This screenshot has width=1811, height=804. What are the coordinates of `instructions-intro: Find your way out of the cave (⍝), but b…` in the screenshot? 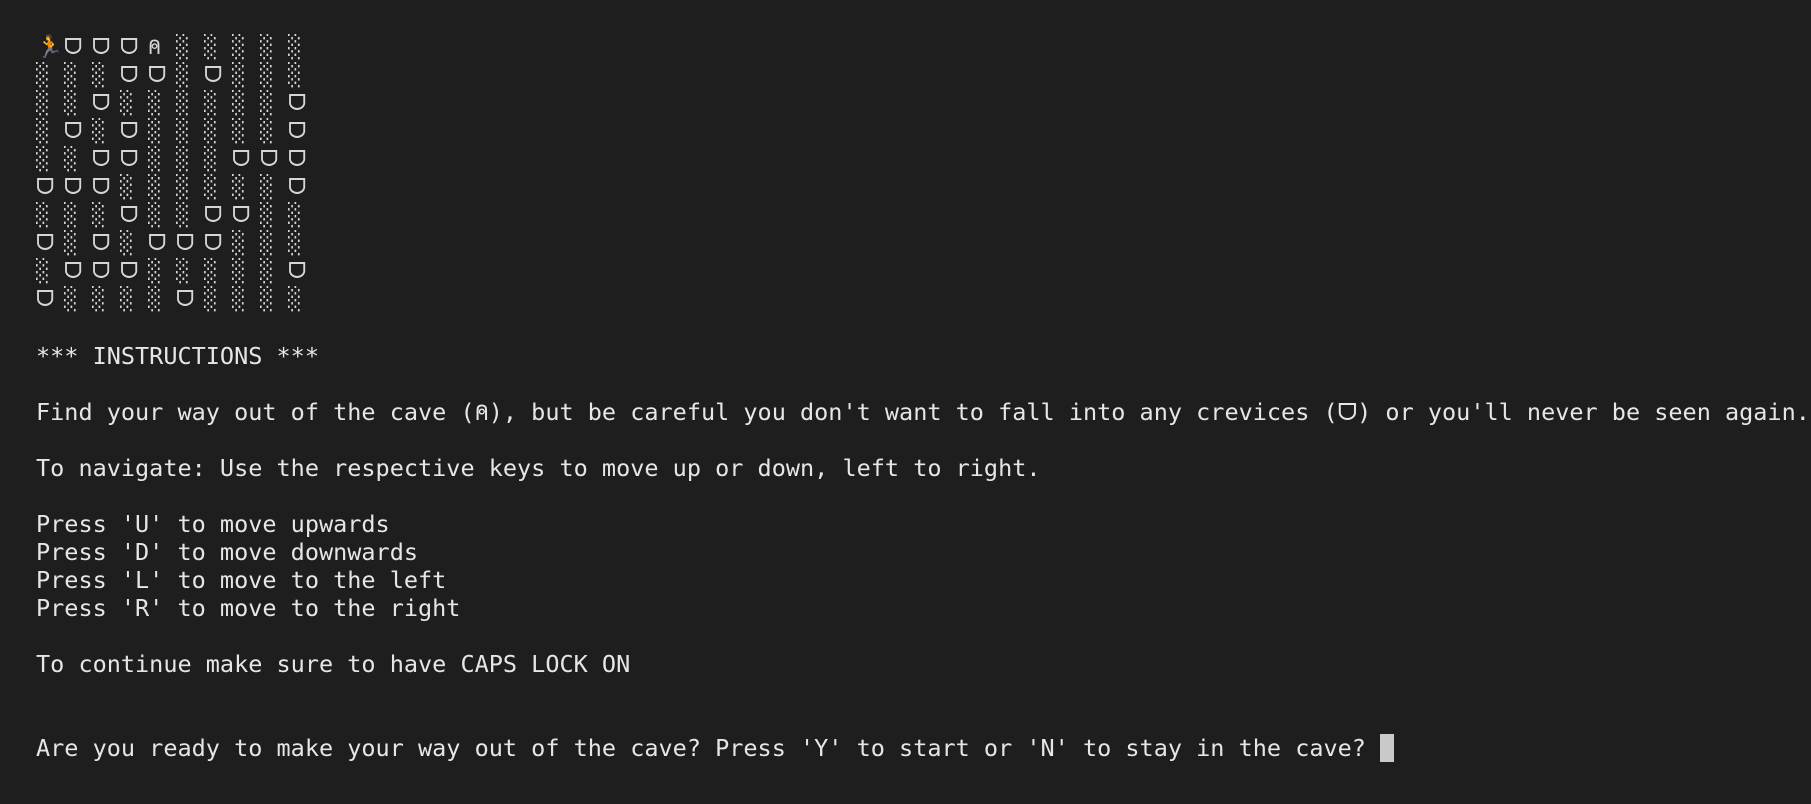 It's located at (923, 412).